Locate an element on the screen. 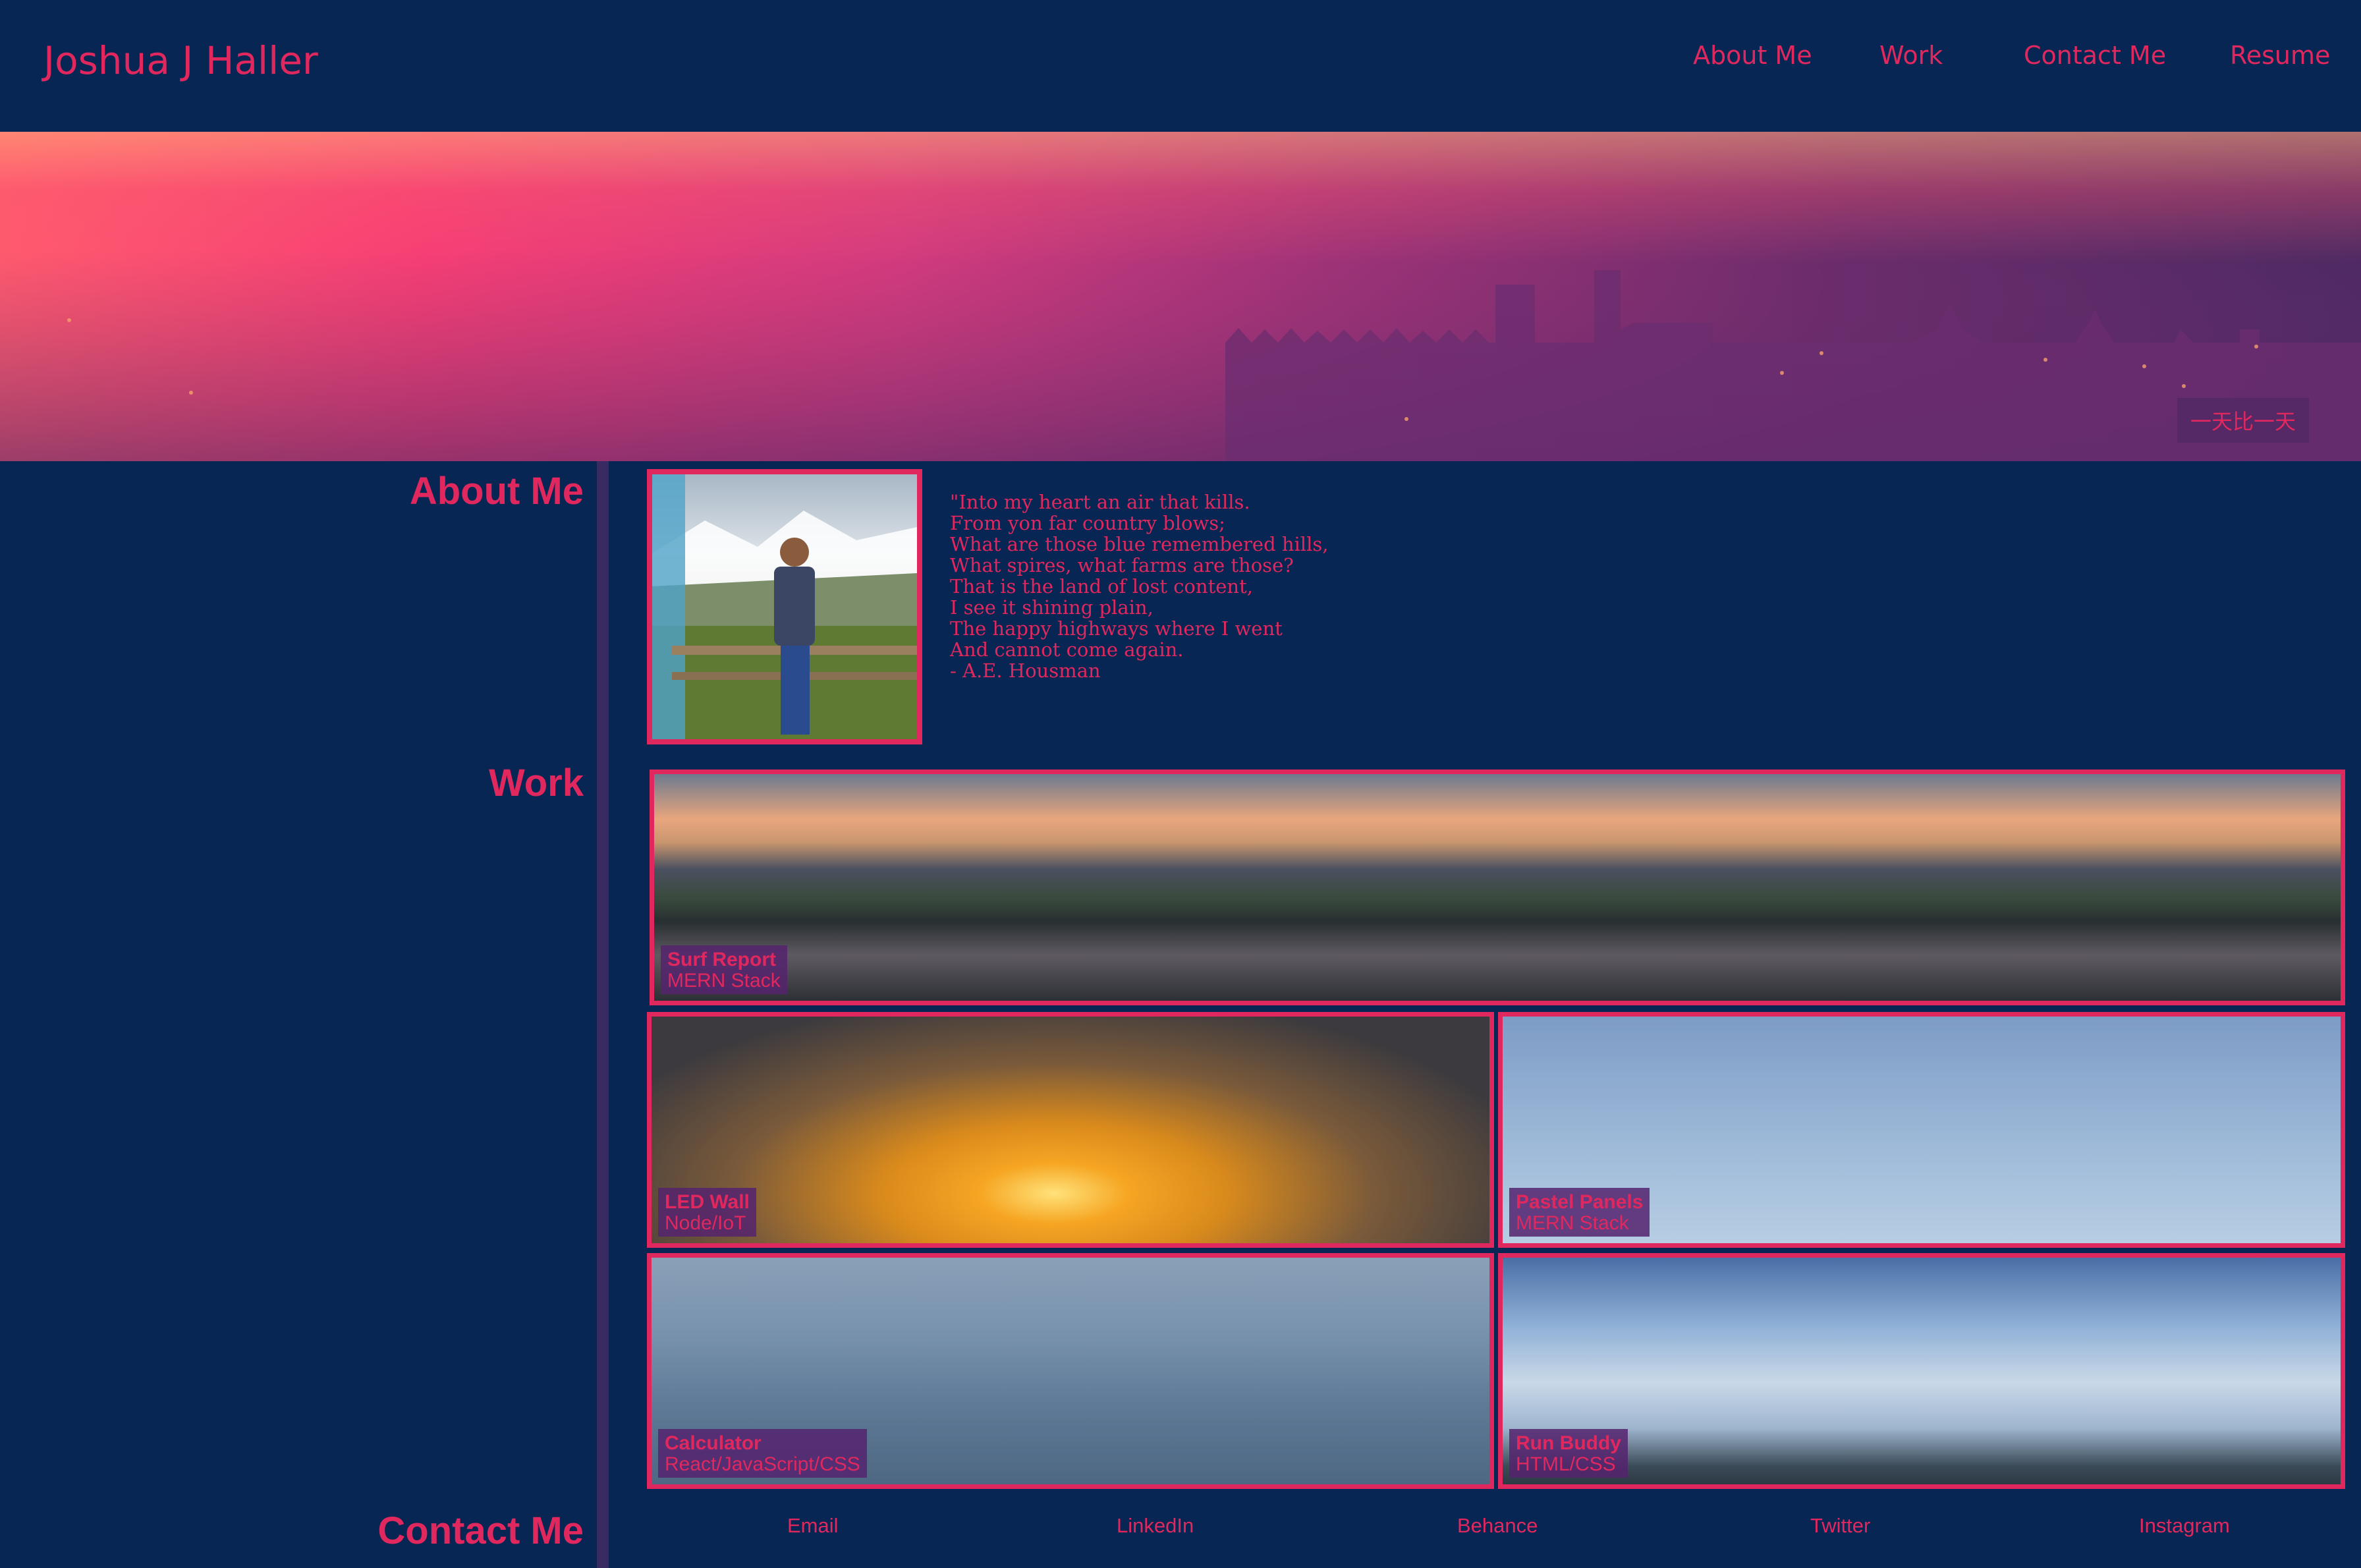 Image resolution: width=2361 pixels, height=1568 pixels. work-card-title: Surf Report is located at coordinates (721, 959).